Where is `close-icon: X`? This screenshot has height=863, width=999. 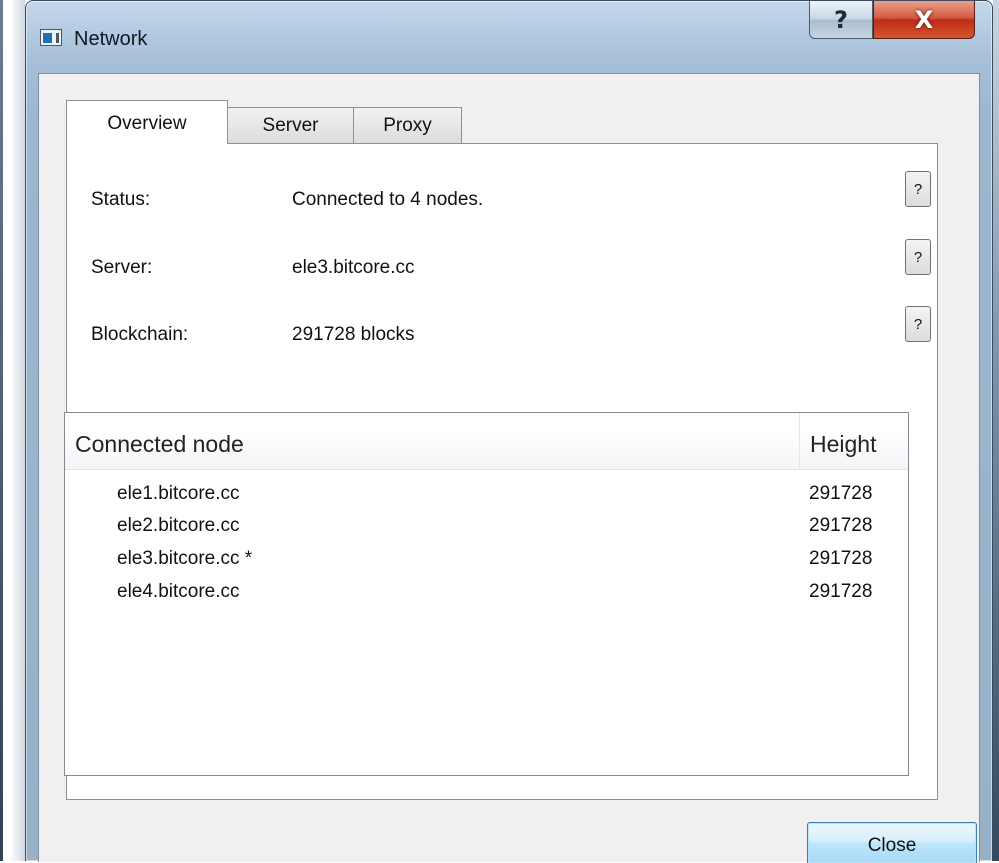 close-icon: X is located at coordinates (924, 19).